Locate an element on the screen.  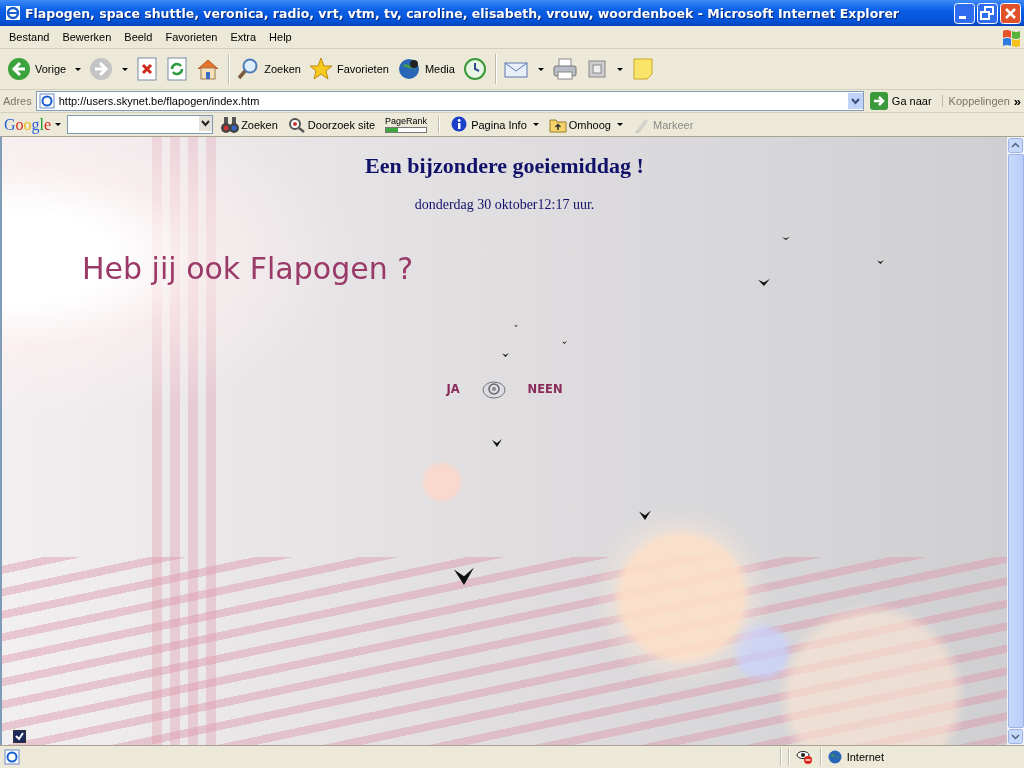
google-logo: Google is located at coordinates (33, 124).